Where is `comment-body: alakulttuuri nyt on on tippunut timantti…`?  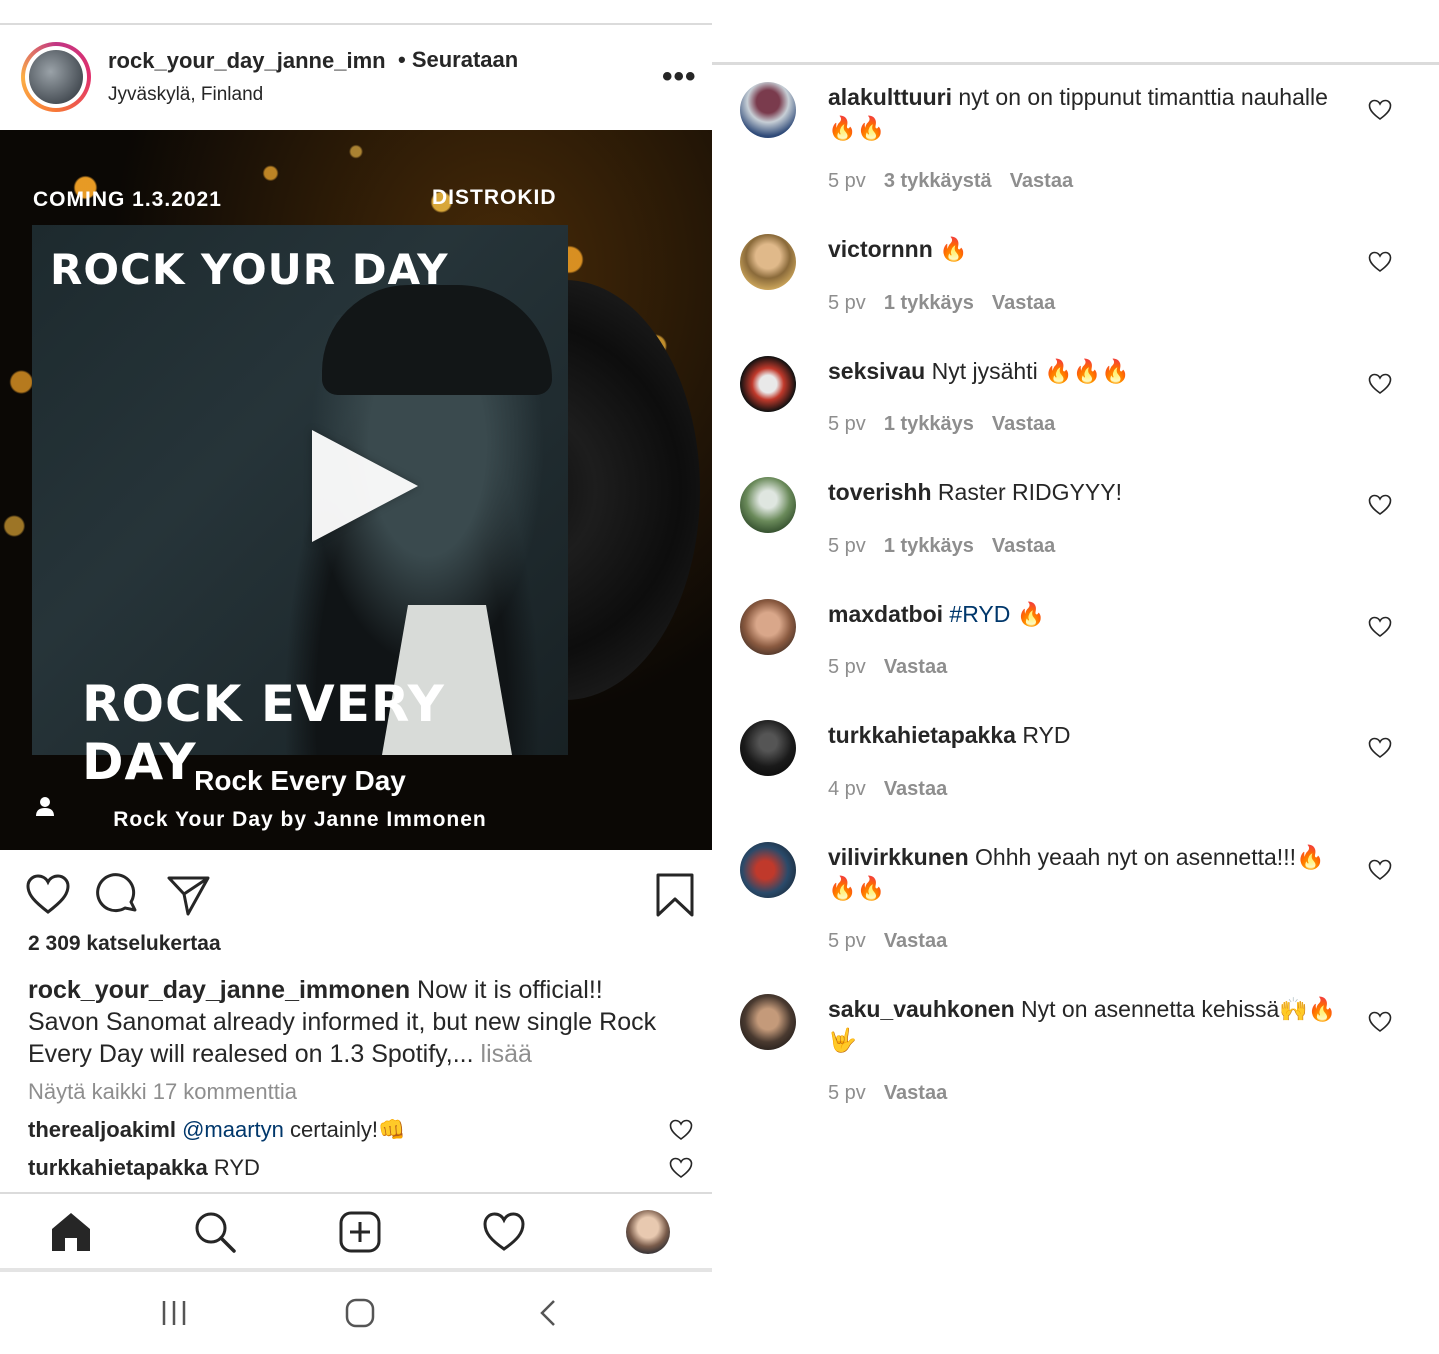 comment-body: alakulttuuri nyt on on tippunut timantti… is located at coordinates (1088, 113).